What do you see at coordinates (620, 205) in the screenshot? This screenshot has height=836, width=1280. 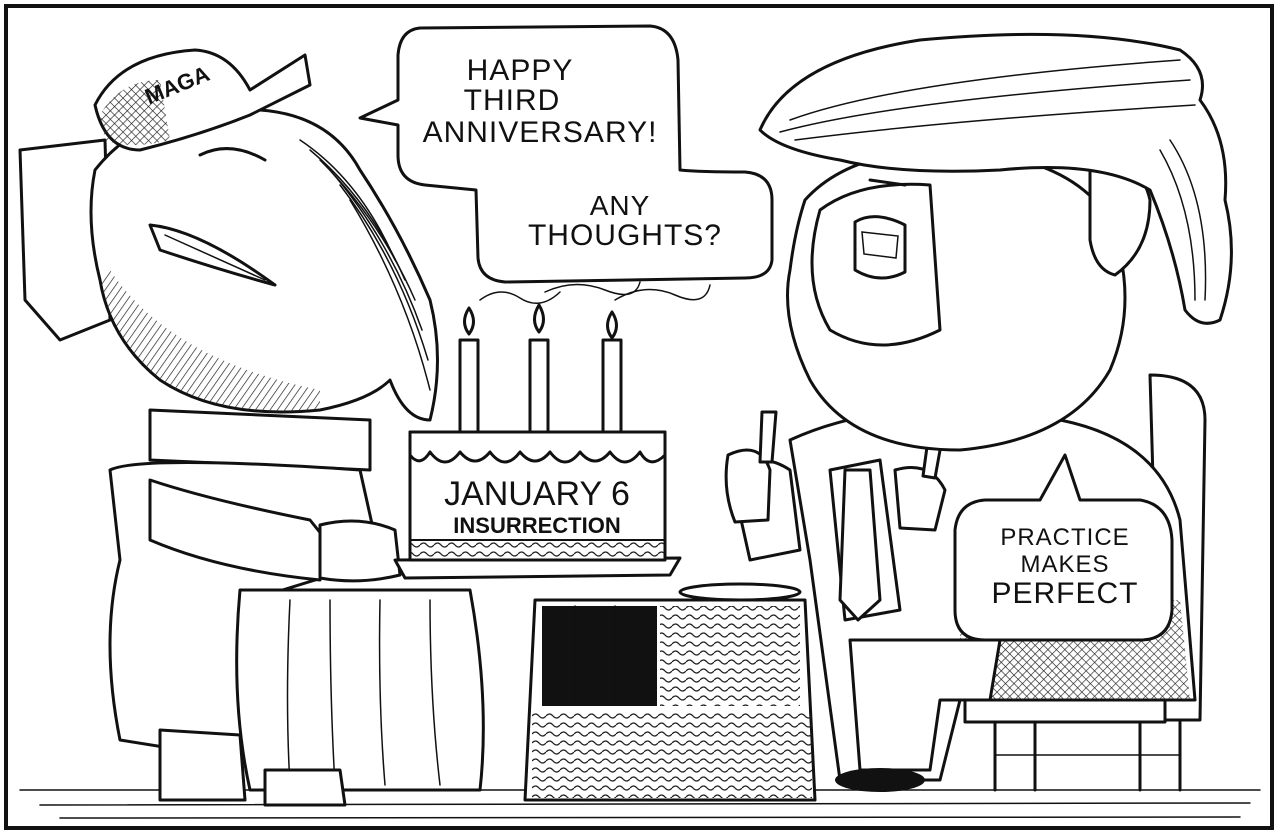 I see `bubble-any: ANY` at bounding box center [620, 205].